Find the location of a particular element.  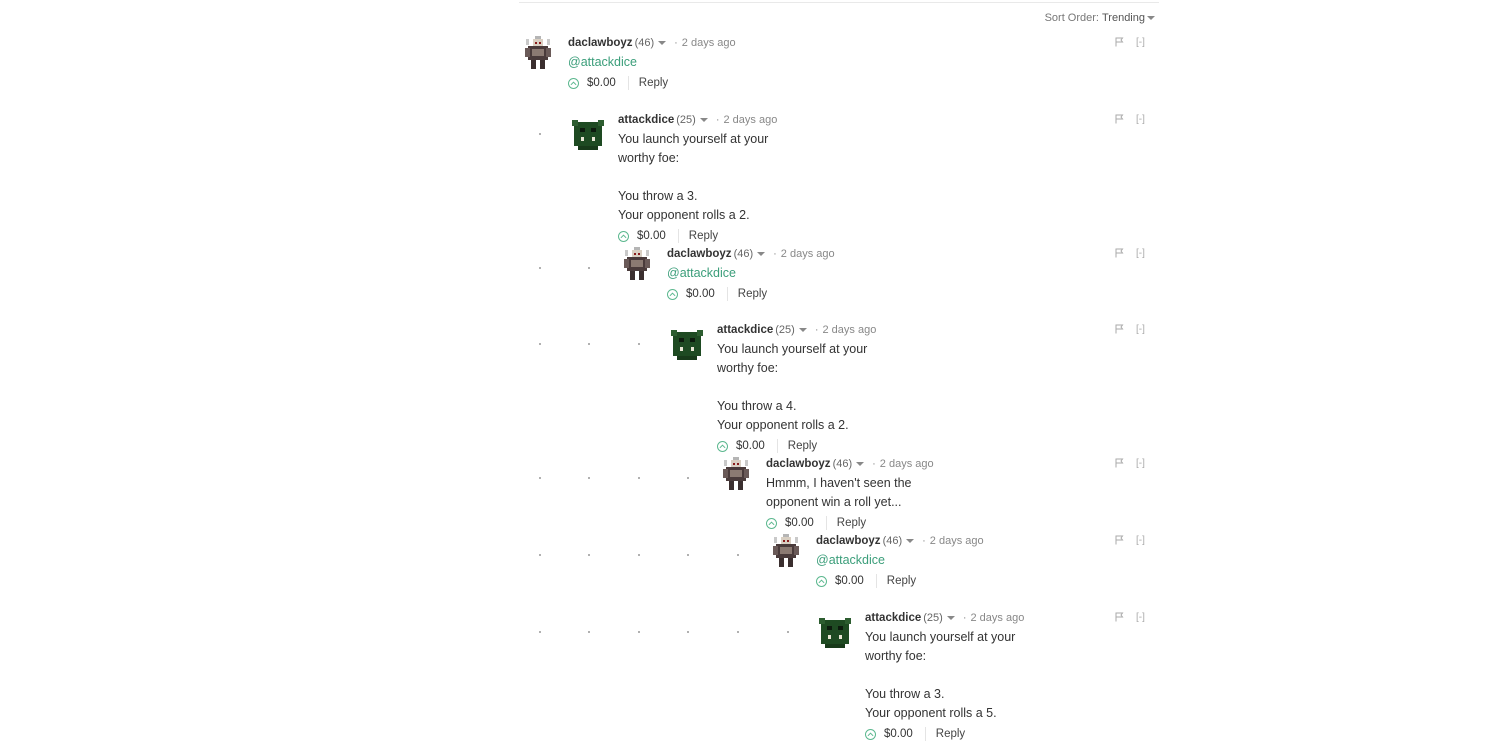

comment-header: daclawboyz (46) · 2 days ago is located at coordinates (652, 43).